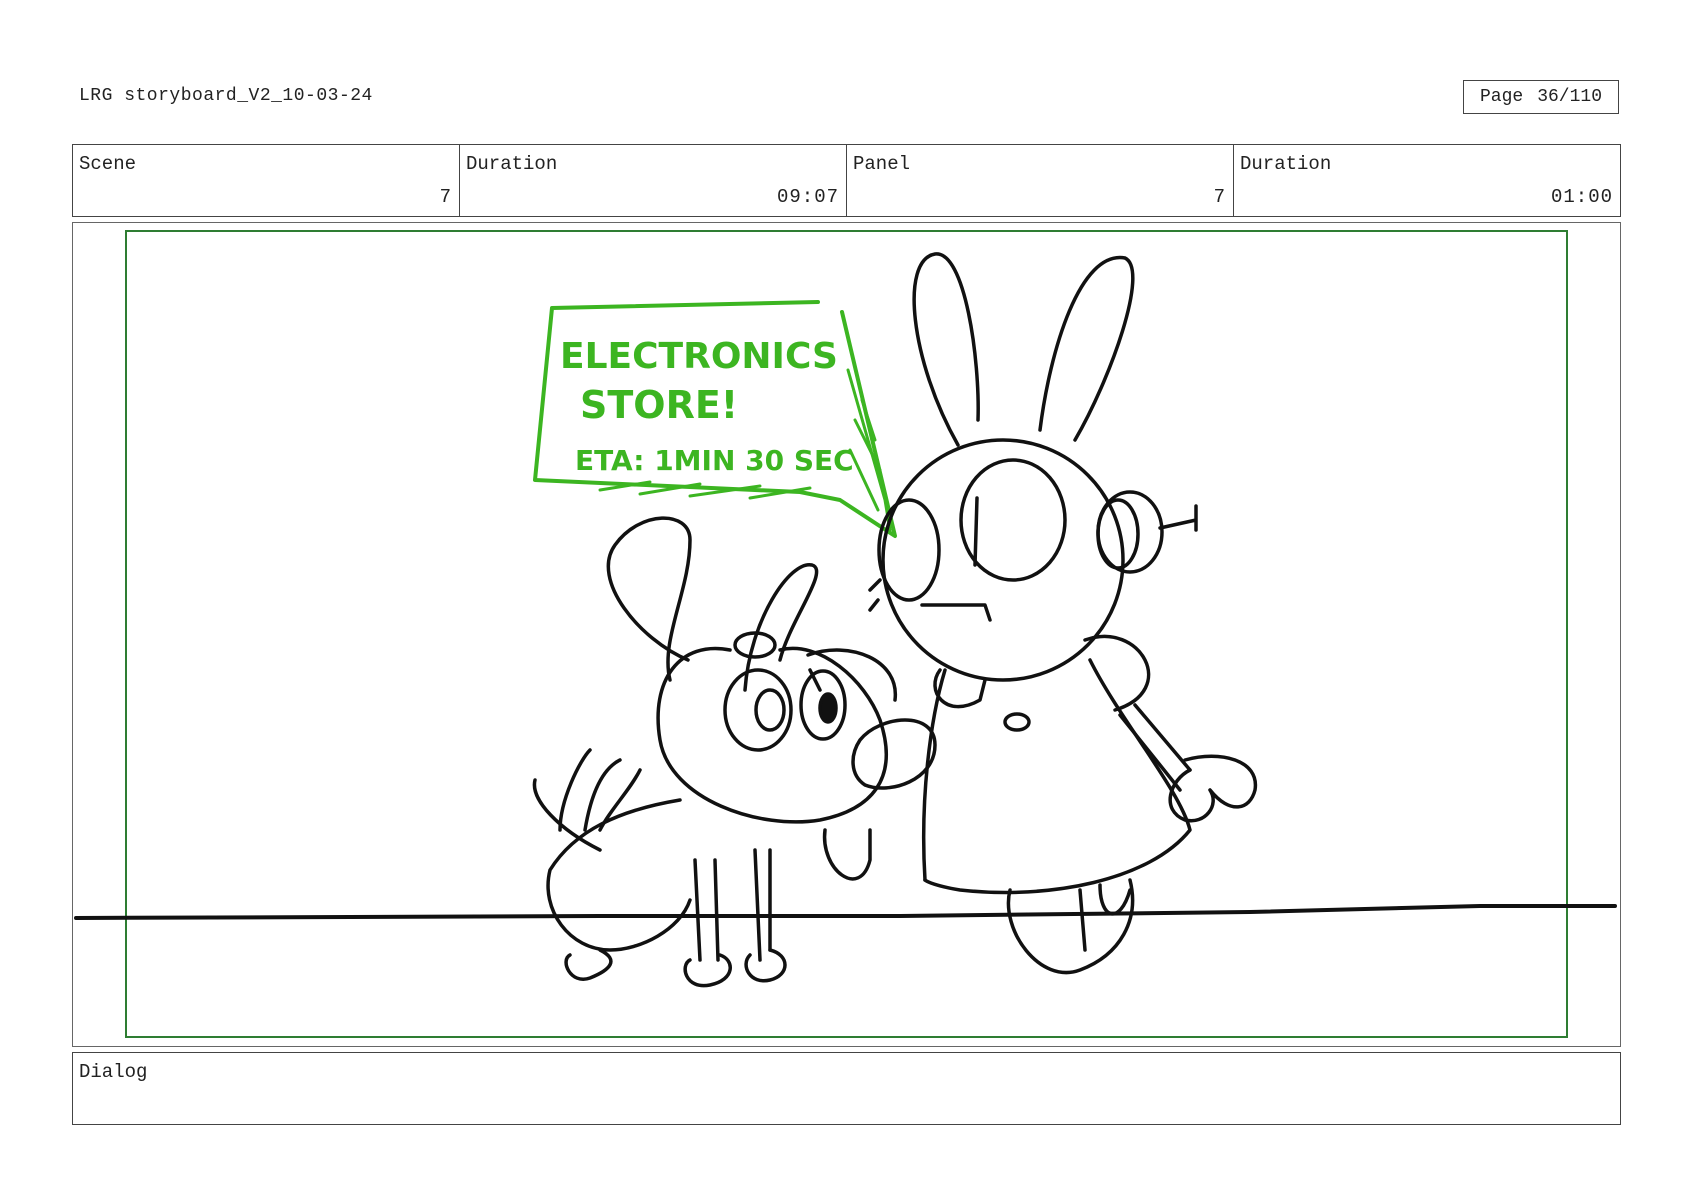 This screenshot has height=1190, width=1684. What do you see at coordinates (846, 1088) in the screenshot?
I see `dialog-box: Dialog` at bounding box center [846, 1088].